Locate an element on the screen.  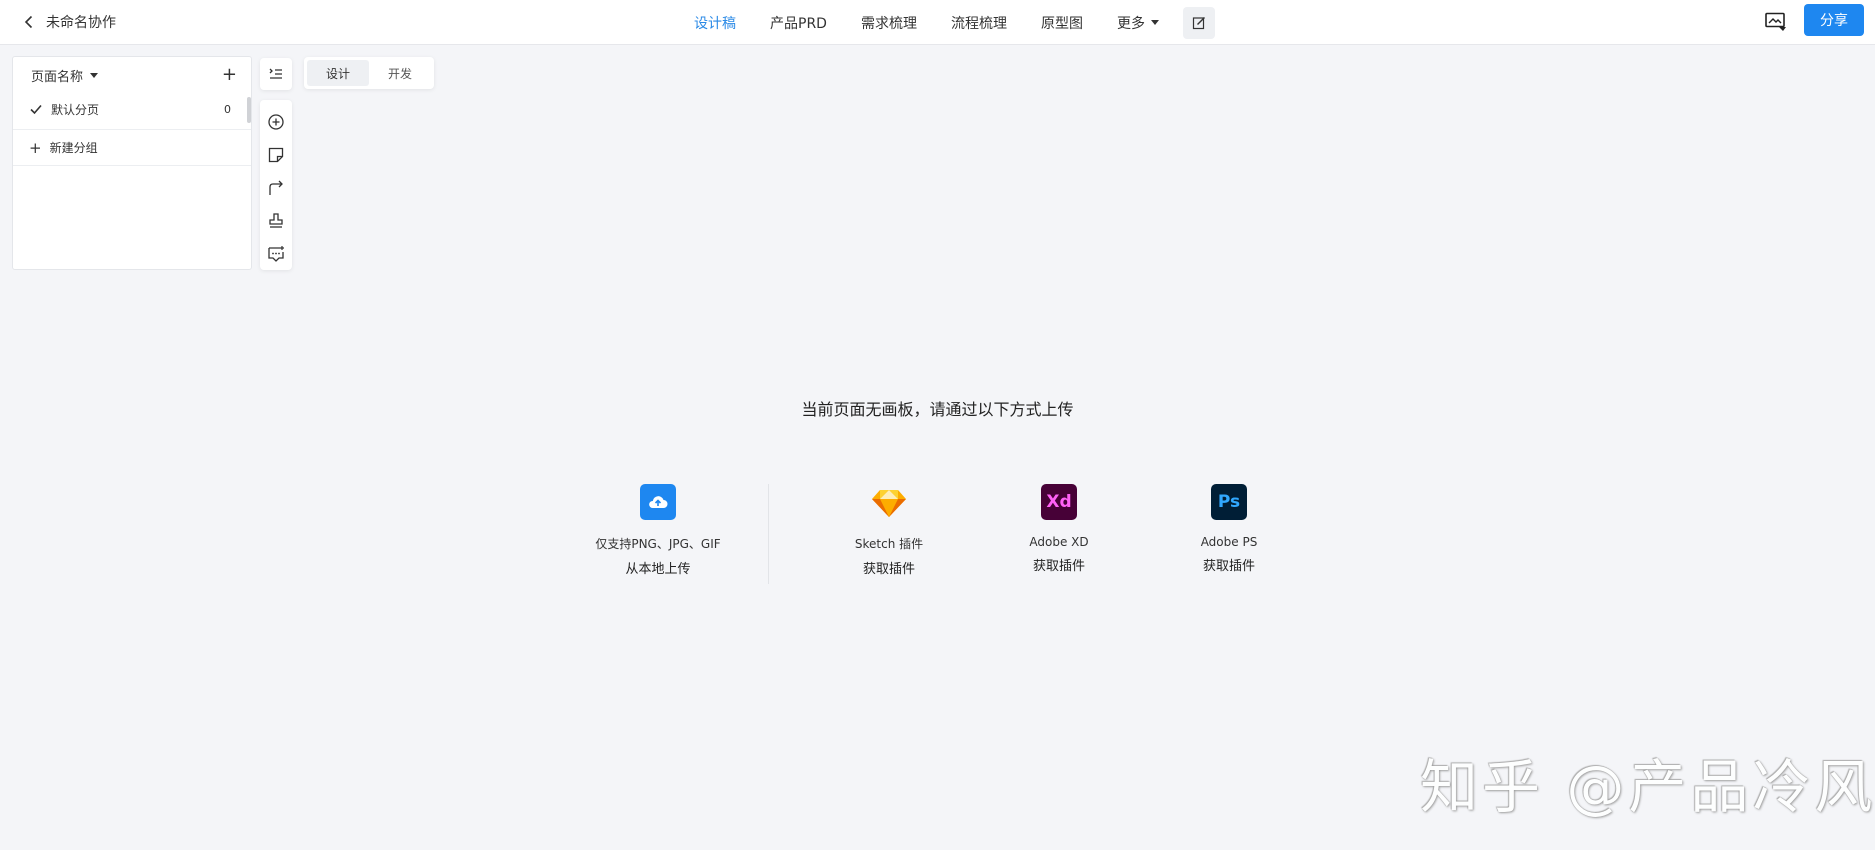
back-button: 未命名协作 is located at coordinates (69, 22).